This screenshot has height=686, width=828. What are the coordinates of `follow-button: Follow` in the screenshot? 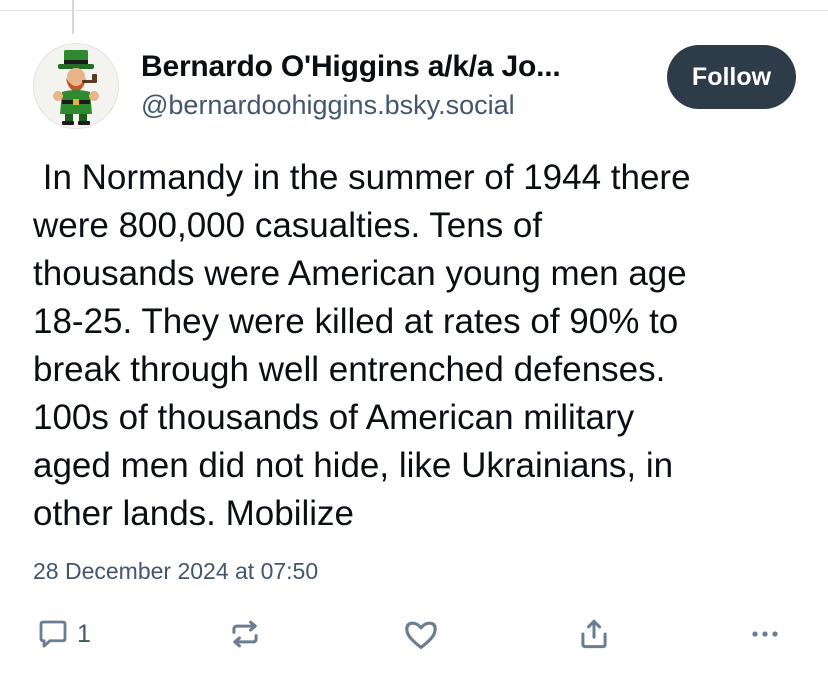 It's located at (731, 77).